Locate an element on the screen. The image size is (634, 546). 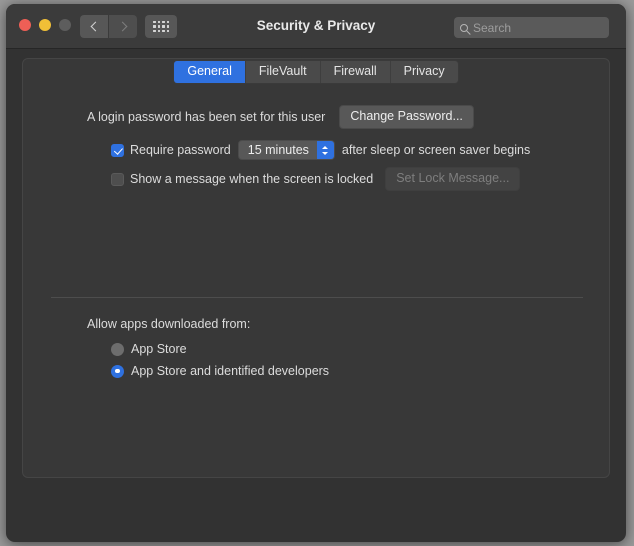
require-password-label: Require password is located at coordinates (180, 150).